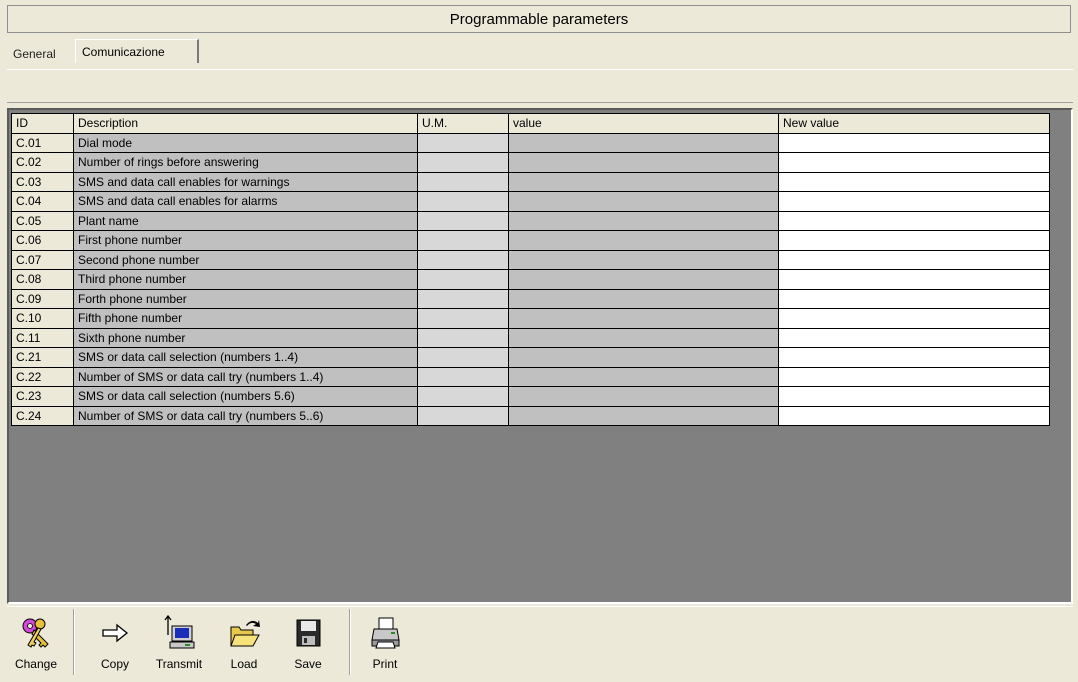 This screenshot has width=1078, height=682. Describe the element at coordinates (245, 123) in the screenshot. I see `column-header-description: Description` at that location.